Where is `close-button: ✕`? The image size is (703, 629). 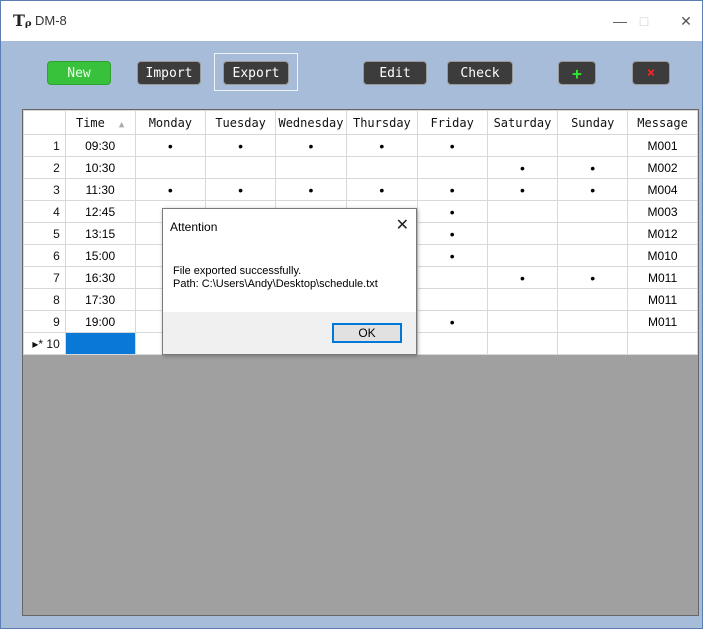
close-button: ✕ is located at coordinates (686, 21).